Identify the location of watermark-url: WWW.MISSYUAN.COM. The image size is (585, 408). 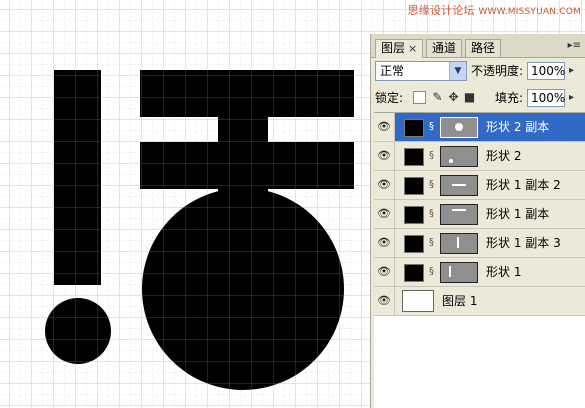
(529, 12).